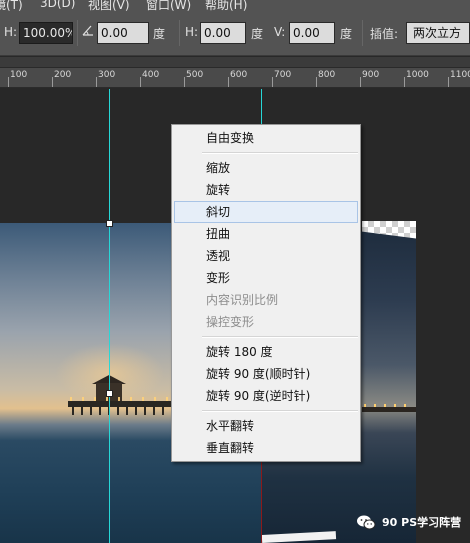 This screenshot has height=543, width=470. I want to click on ruler-label: 600, so click(239, 75).